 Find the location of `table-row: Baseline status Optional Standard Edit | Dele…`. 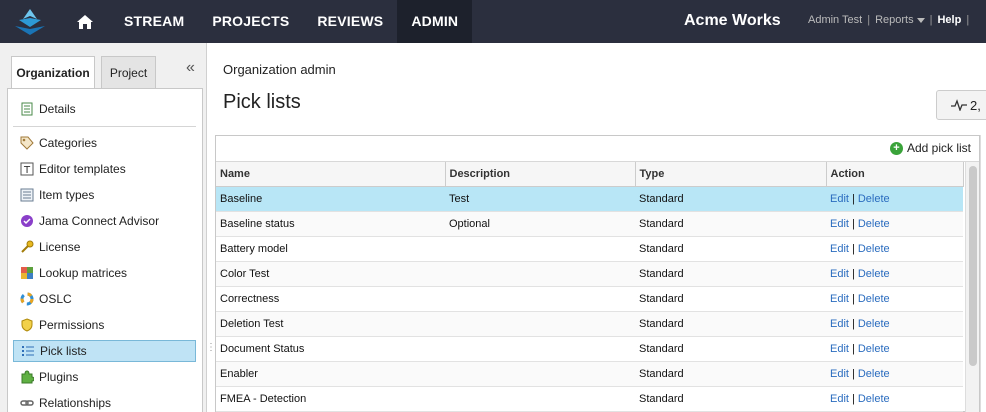

table-row: Baseline status Optional Standard Edit | Dele… is located at coordinates (589, 224).